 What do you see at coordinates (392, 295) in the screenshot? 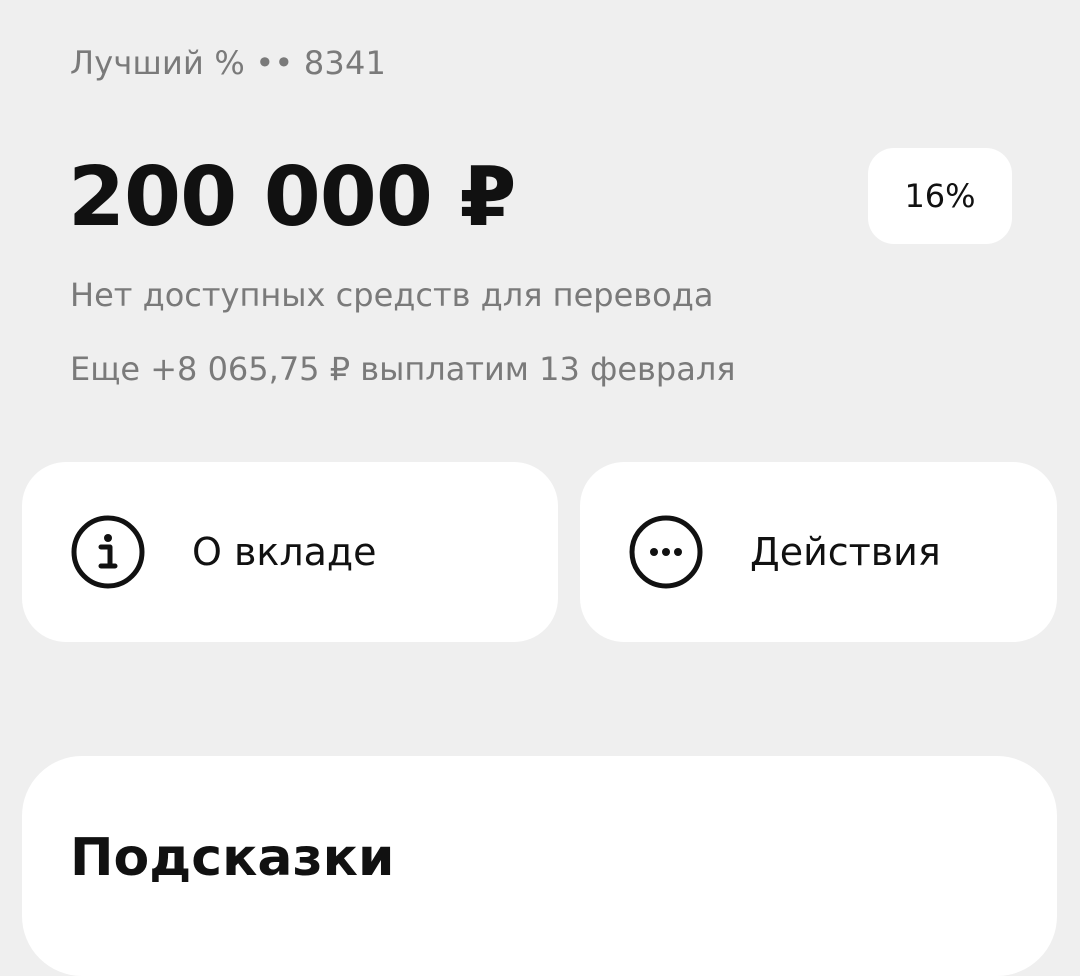
I see `transfer-availability-note: Нет доступных средств для перевода` at bounding box center [392, 295].